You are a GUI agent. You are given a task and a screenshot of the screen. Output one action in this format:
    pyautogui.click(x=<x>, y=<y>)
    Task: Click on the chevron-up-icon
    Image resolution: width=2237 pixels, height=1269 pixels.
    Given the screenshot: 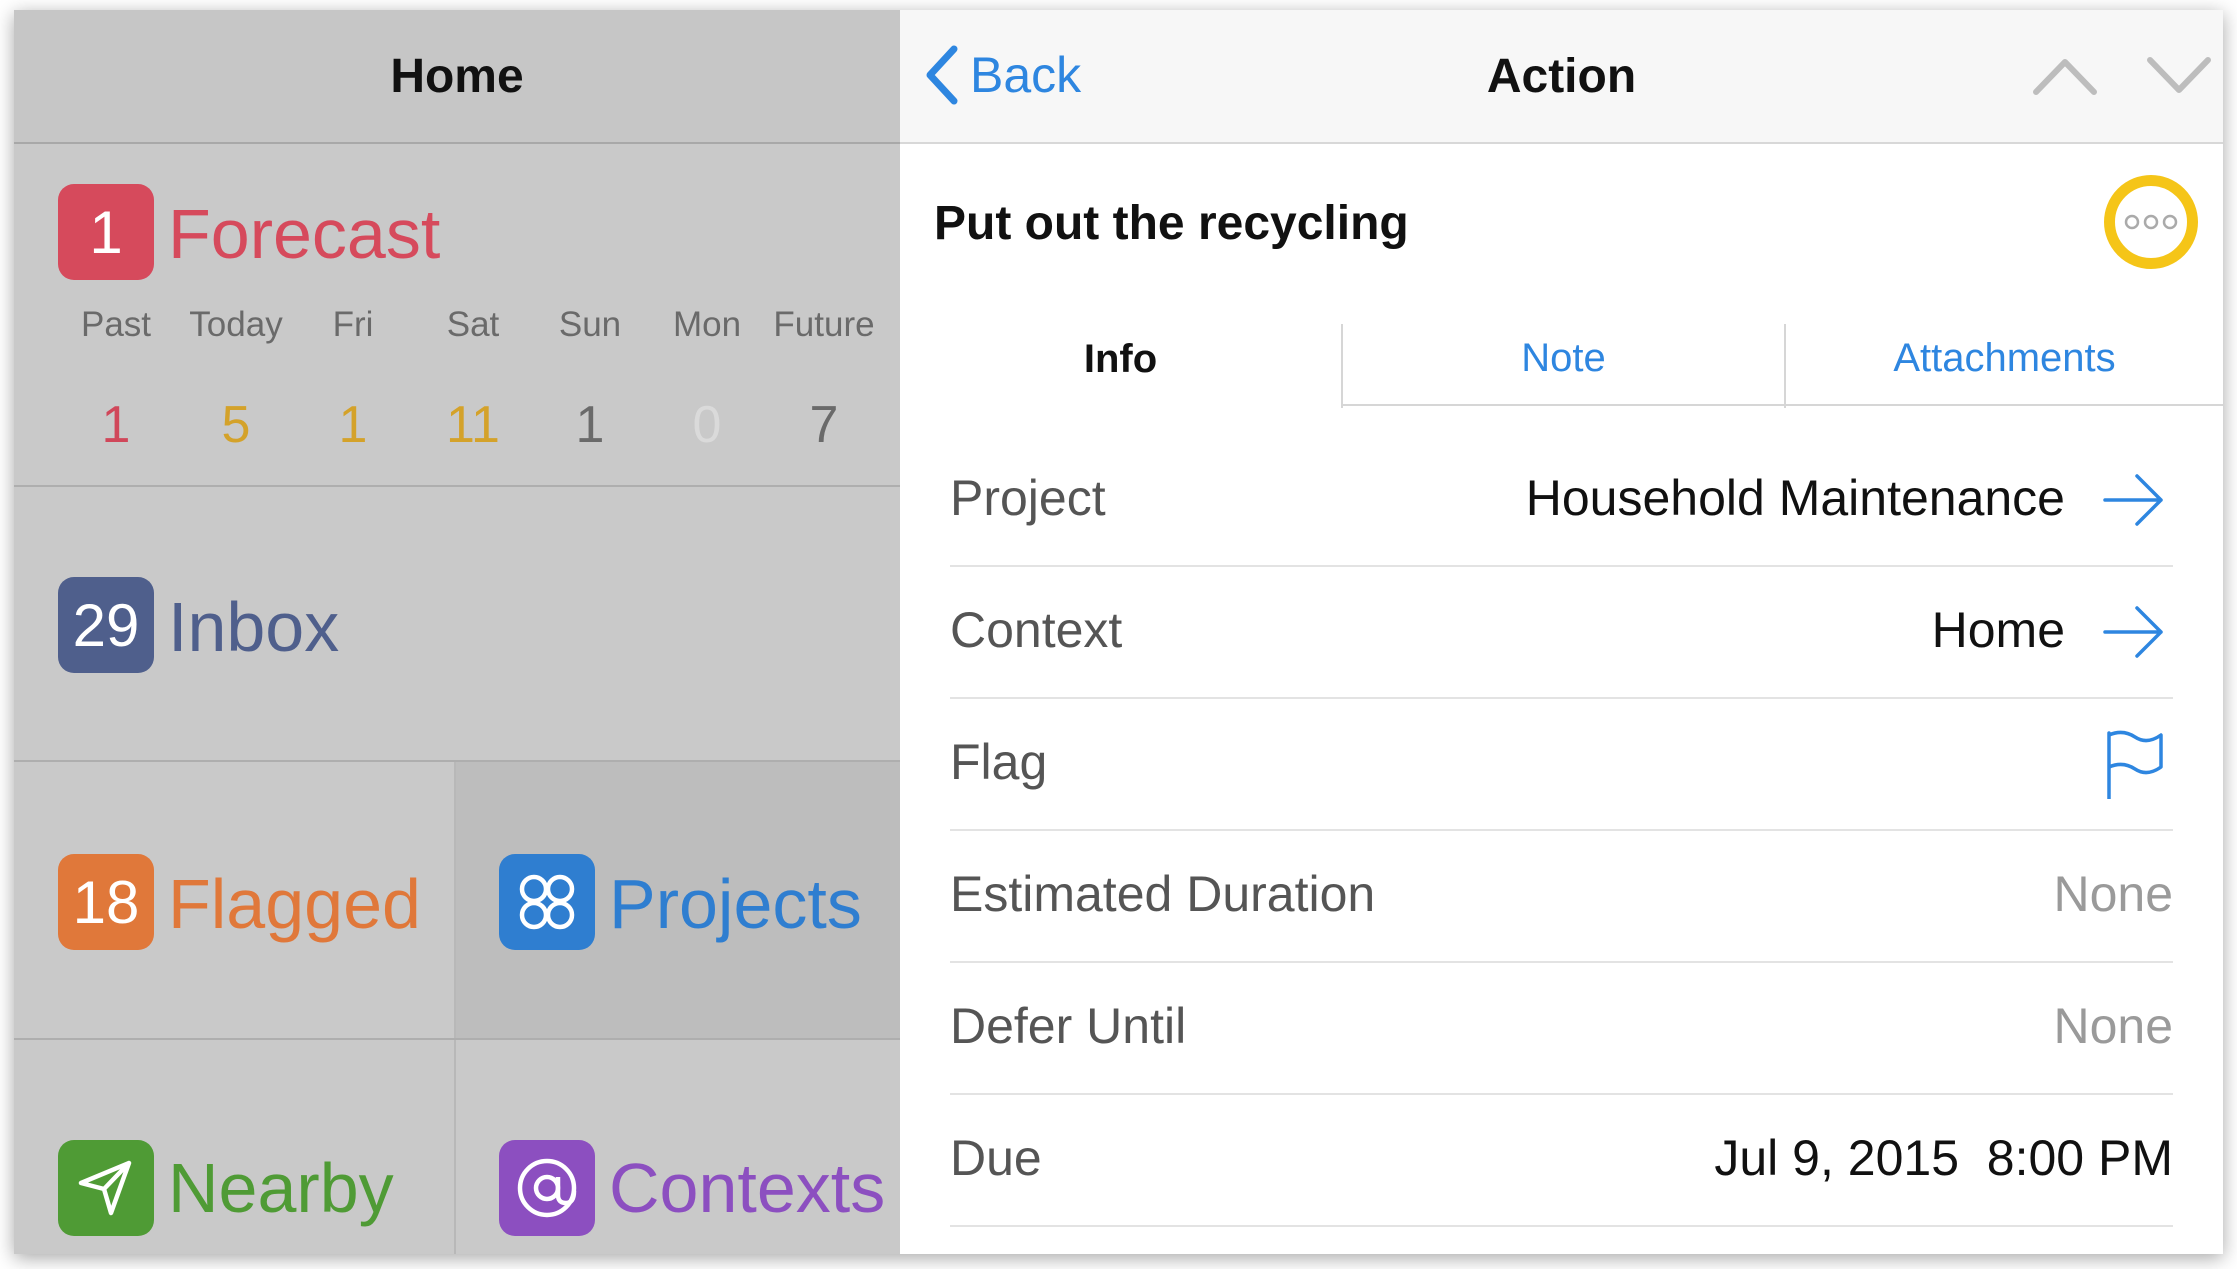 What is the action you would take?
    pyautogui.click(x=2065, y=77)
    